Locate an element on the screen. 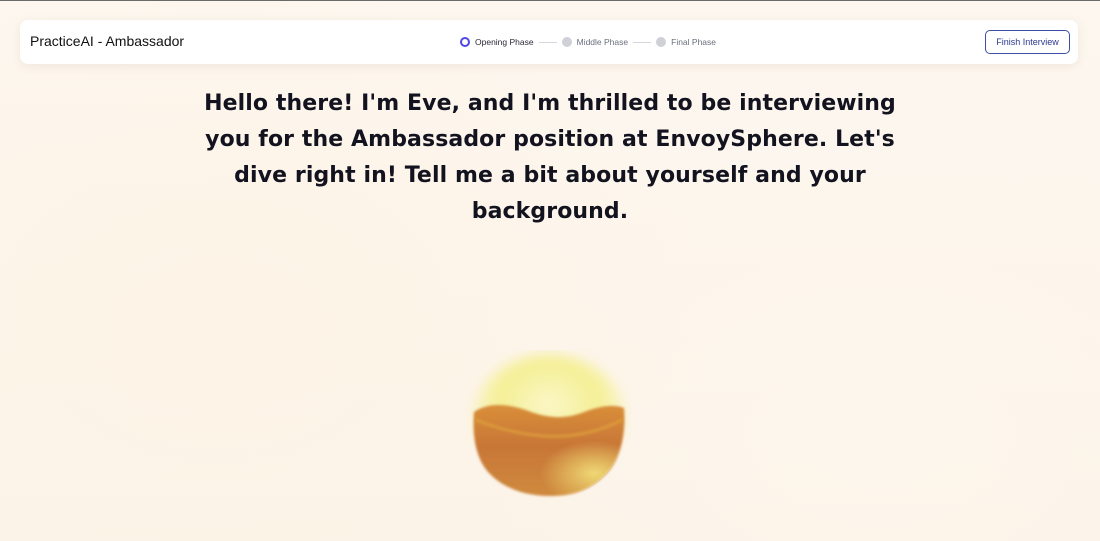 The image size is (1100, 541). phase-middle: Middle Phase is located at coordinates (595, 42).